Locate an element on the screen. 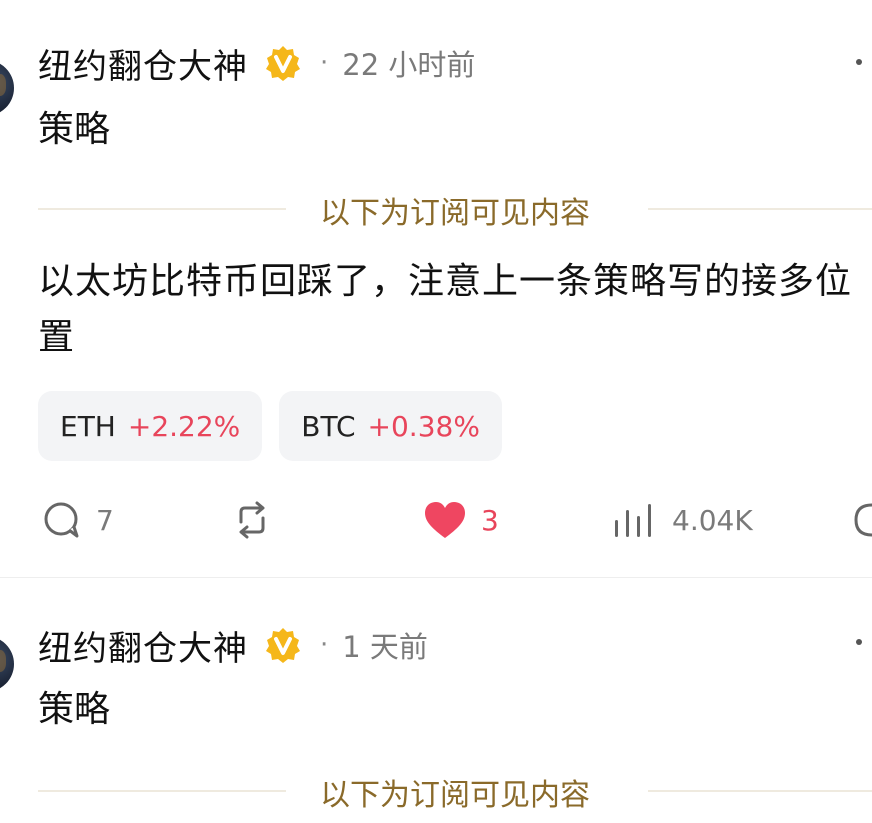  ticker-chip-btc: BTC +0.38% is located at coordinates (390, 426).